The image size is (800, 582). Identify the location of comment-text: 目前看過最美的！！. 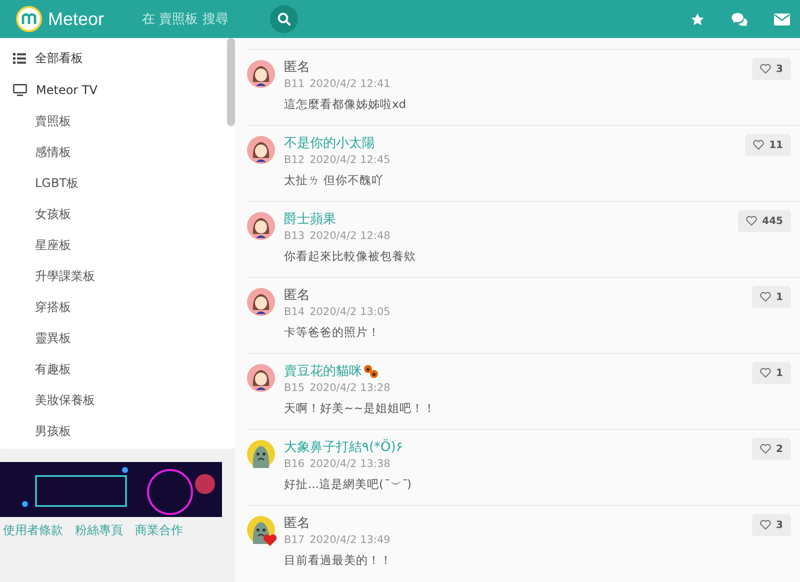
(338, 560).